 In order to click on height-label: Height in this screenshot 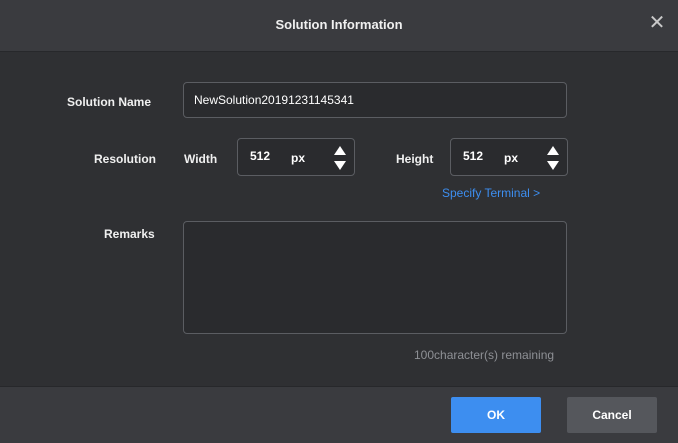, I will do `click(415, 159)`.